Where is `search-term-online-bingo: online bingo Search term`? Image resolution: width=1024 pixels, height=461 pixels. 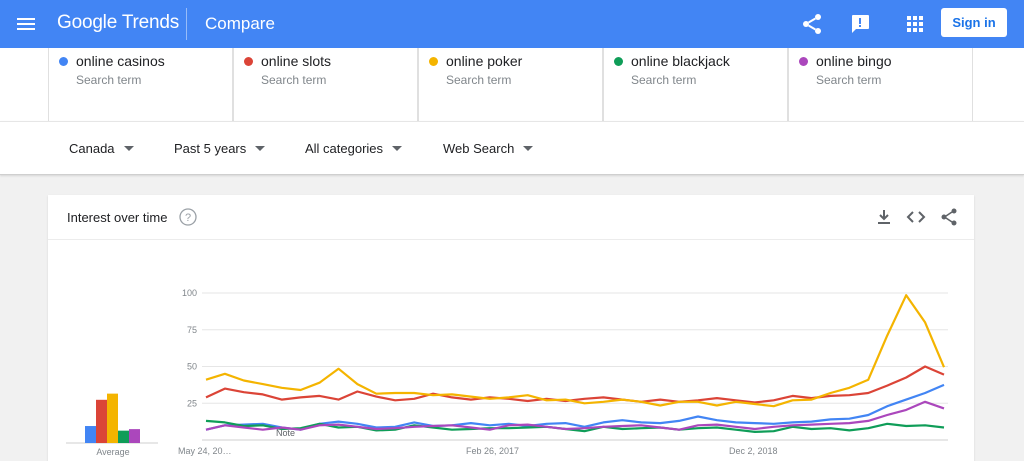
search-term-online-bingo: online bingo Search term is located at coordinates (880, 84).